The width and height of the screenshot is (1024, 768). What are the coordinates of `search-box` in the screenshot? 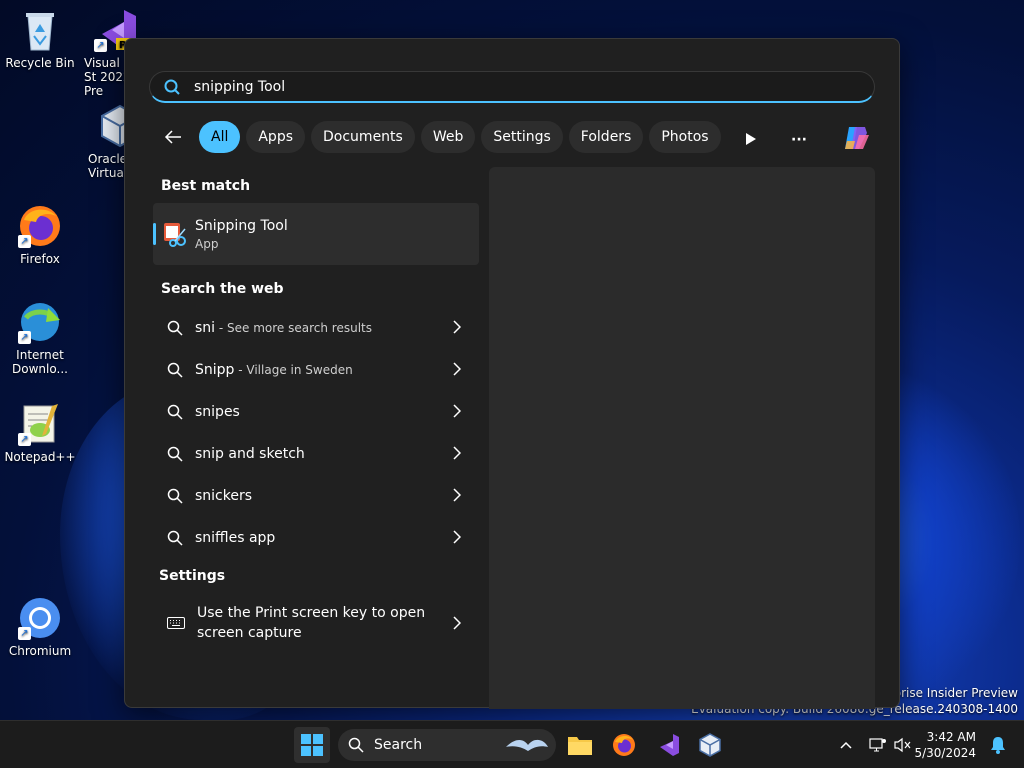 It's located at (512, 87).